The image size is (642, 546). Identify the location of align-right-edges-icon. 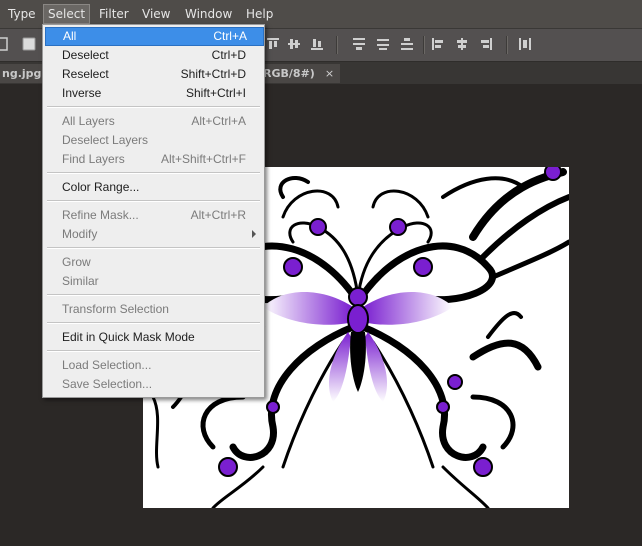
(486, 44).